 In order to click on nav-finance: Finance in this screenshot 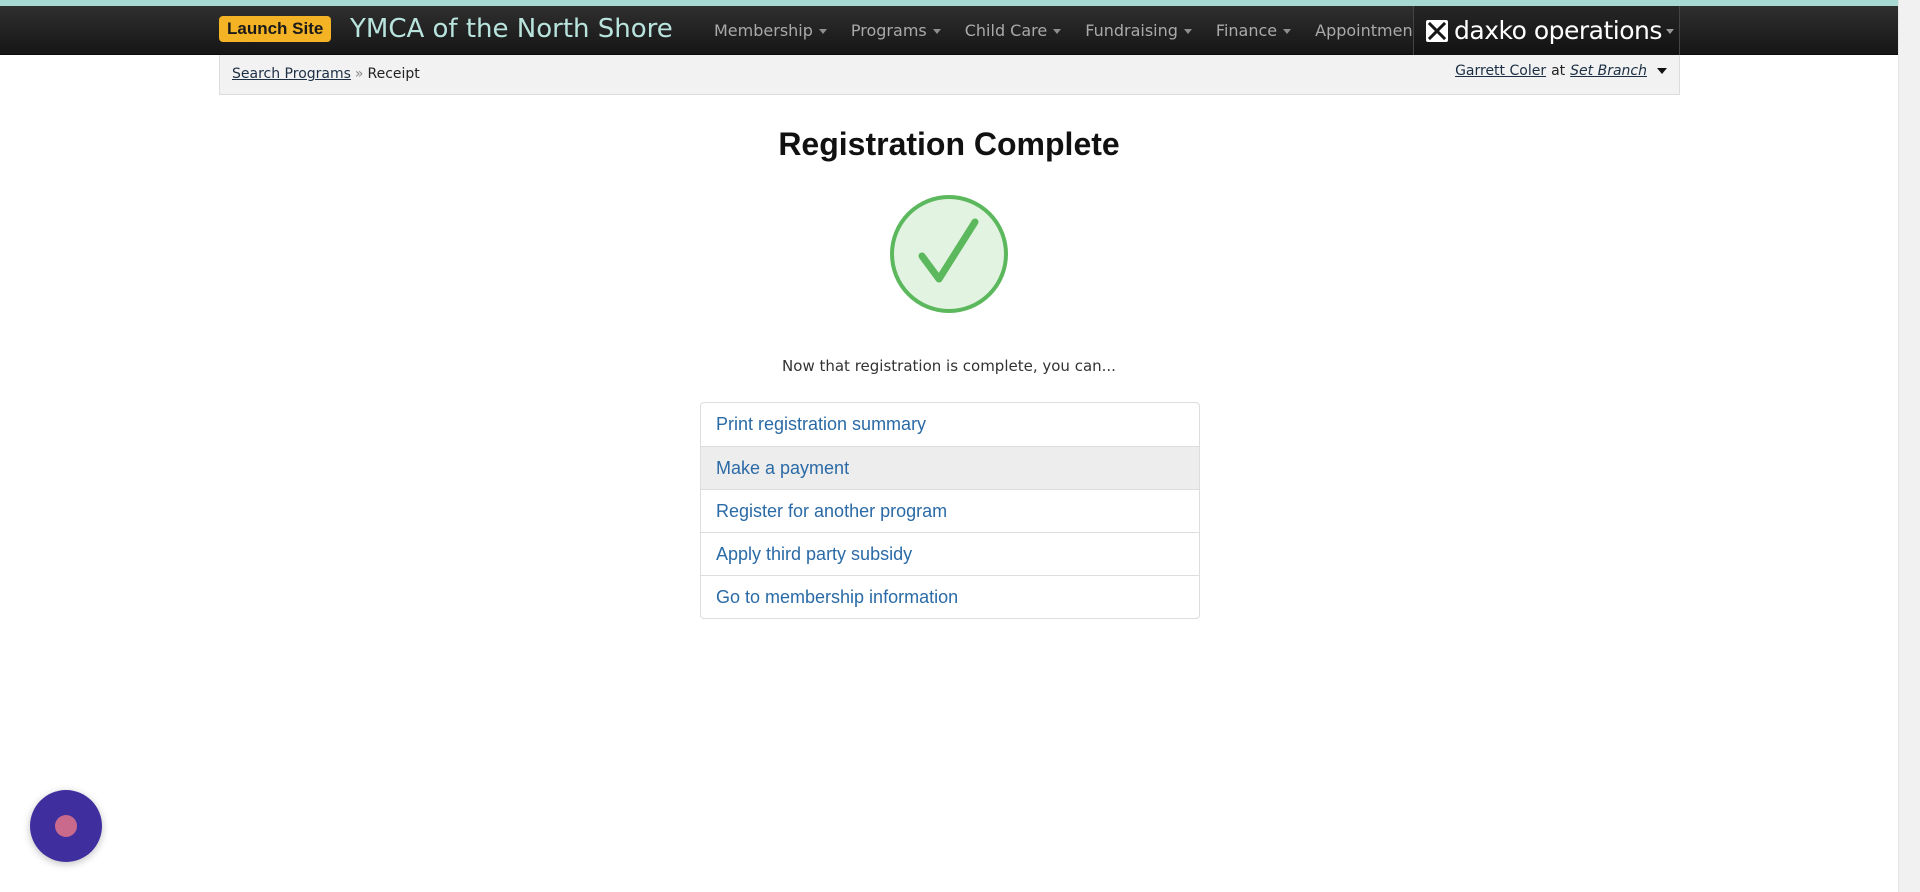, I will do `click(1253, 30)`.